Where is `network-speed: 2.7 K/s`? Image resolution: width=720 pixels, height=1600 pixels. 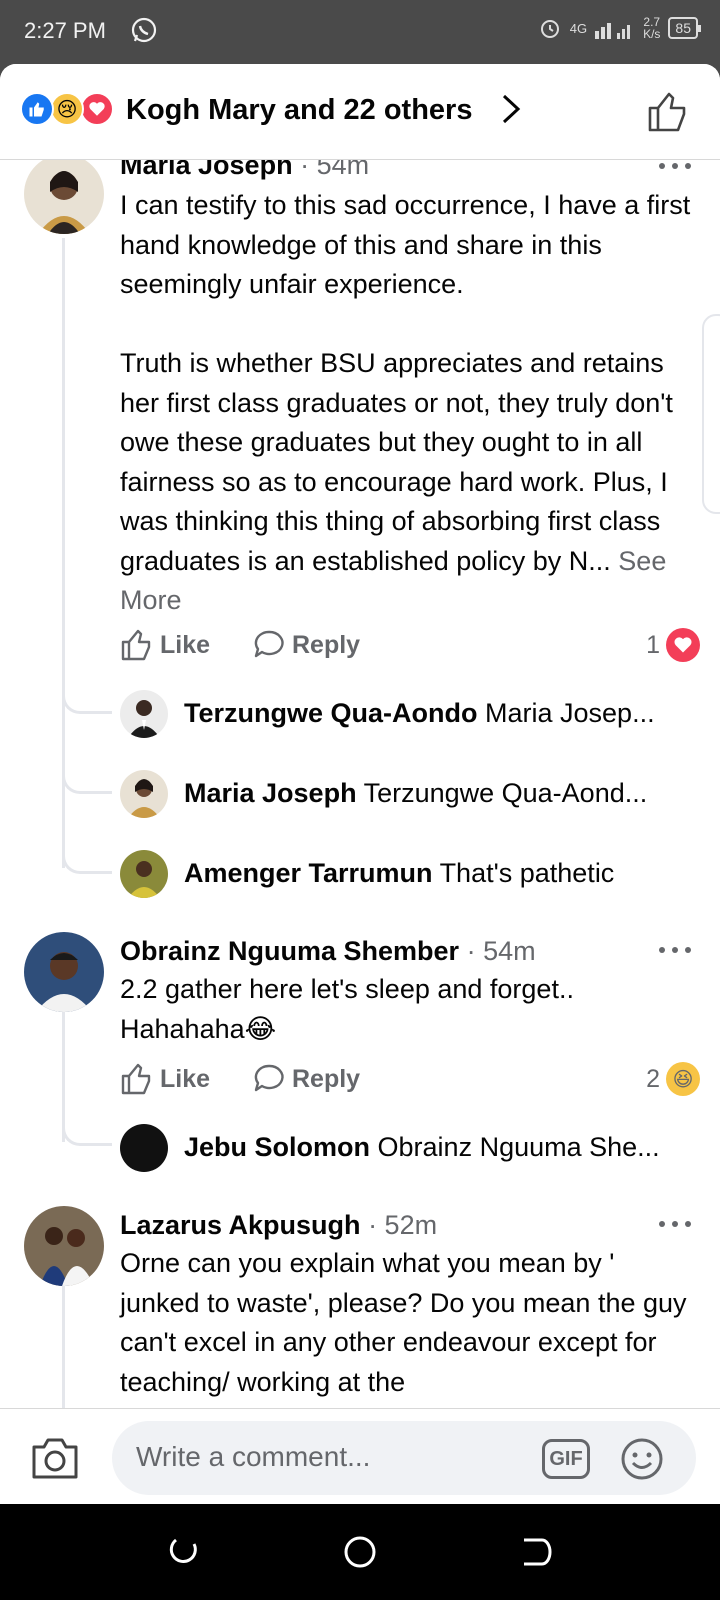
network-speed: 2.7 K/s is located at coordinates (652, 28).